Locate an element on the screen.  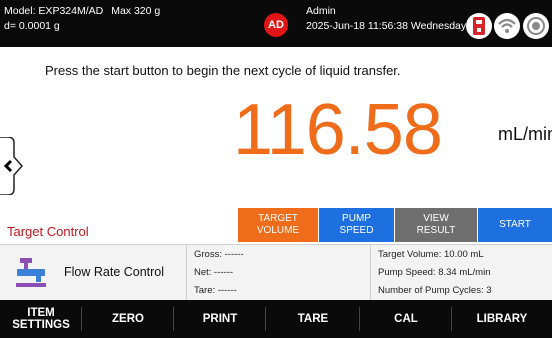
view-result-button: VIEW RESULT is located at coordinates (436, 225).